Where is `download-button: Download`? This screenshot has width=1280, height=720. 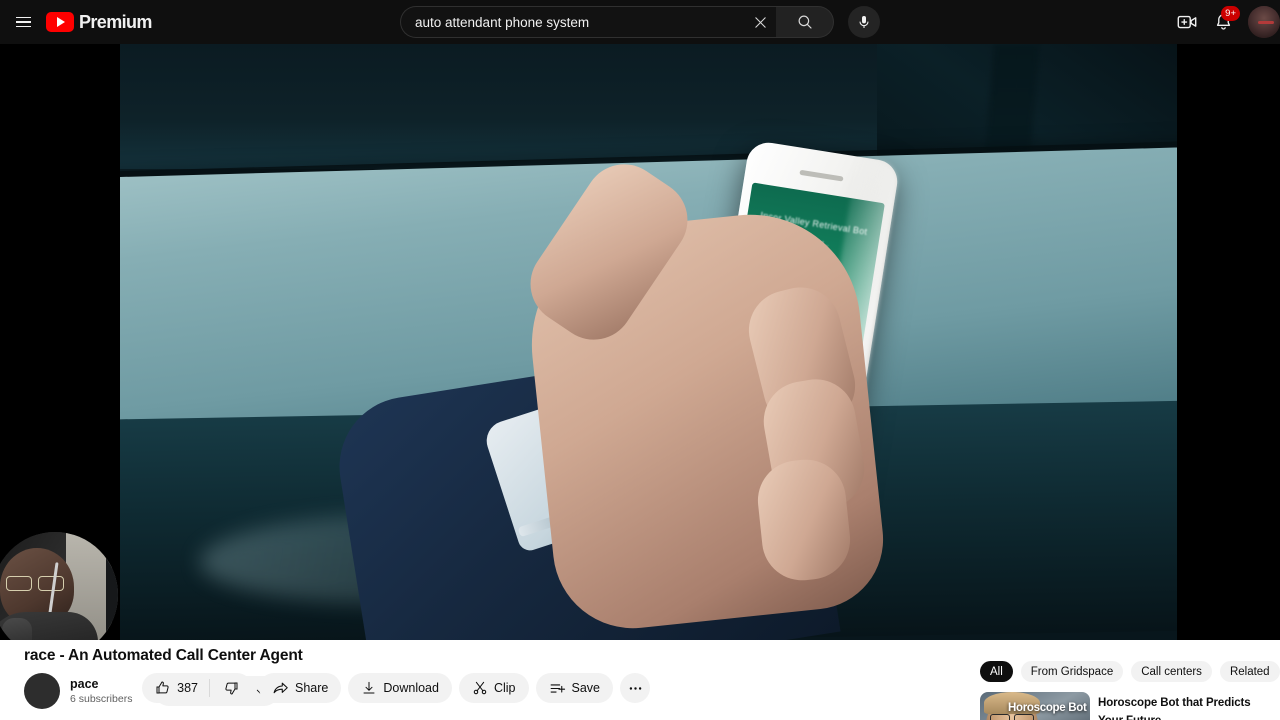 download-button: Download is located at coordinates (400, 688).